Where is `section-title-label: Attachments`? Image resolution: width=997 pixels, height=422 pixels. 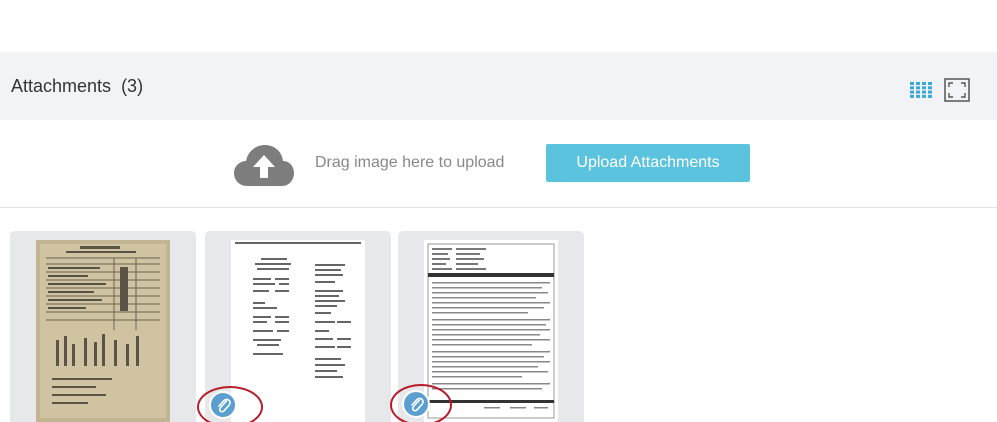
section-title-label: Attachments is located at coordinates (61, 86).